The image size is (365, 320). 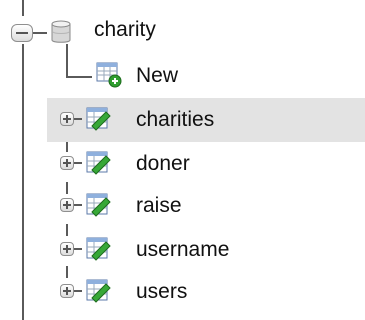 What do you see at coordinates (175, 120) in the screenshot?
I see `tree-item-label: charities` at bounding box center [175, 120].